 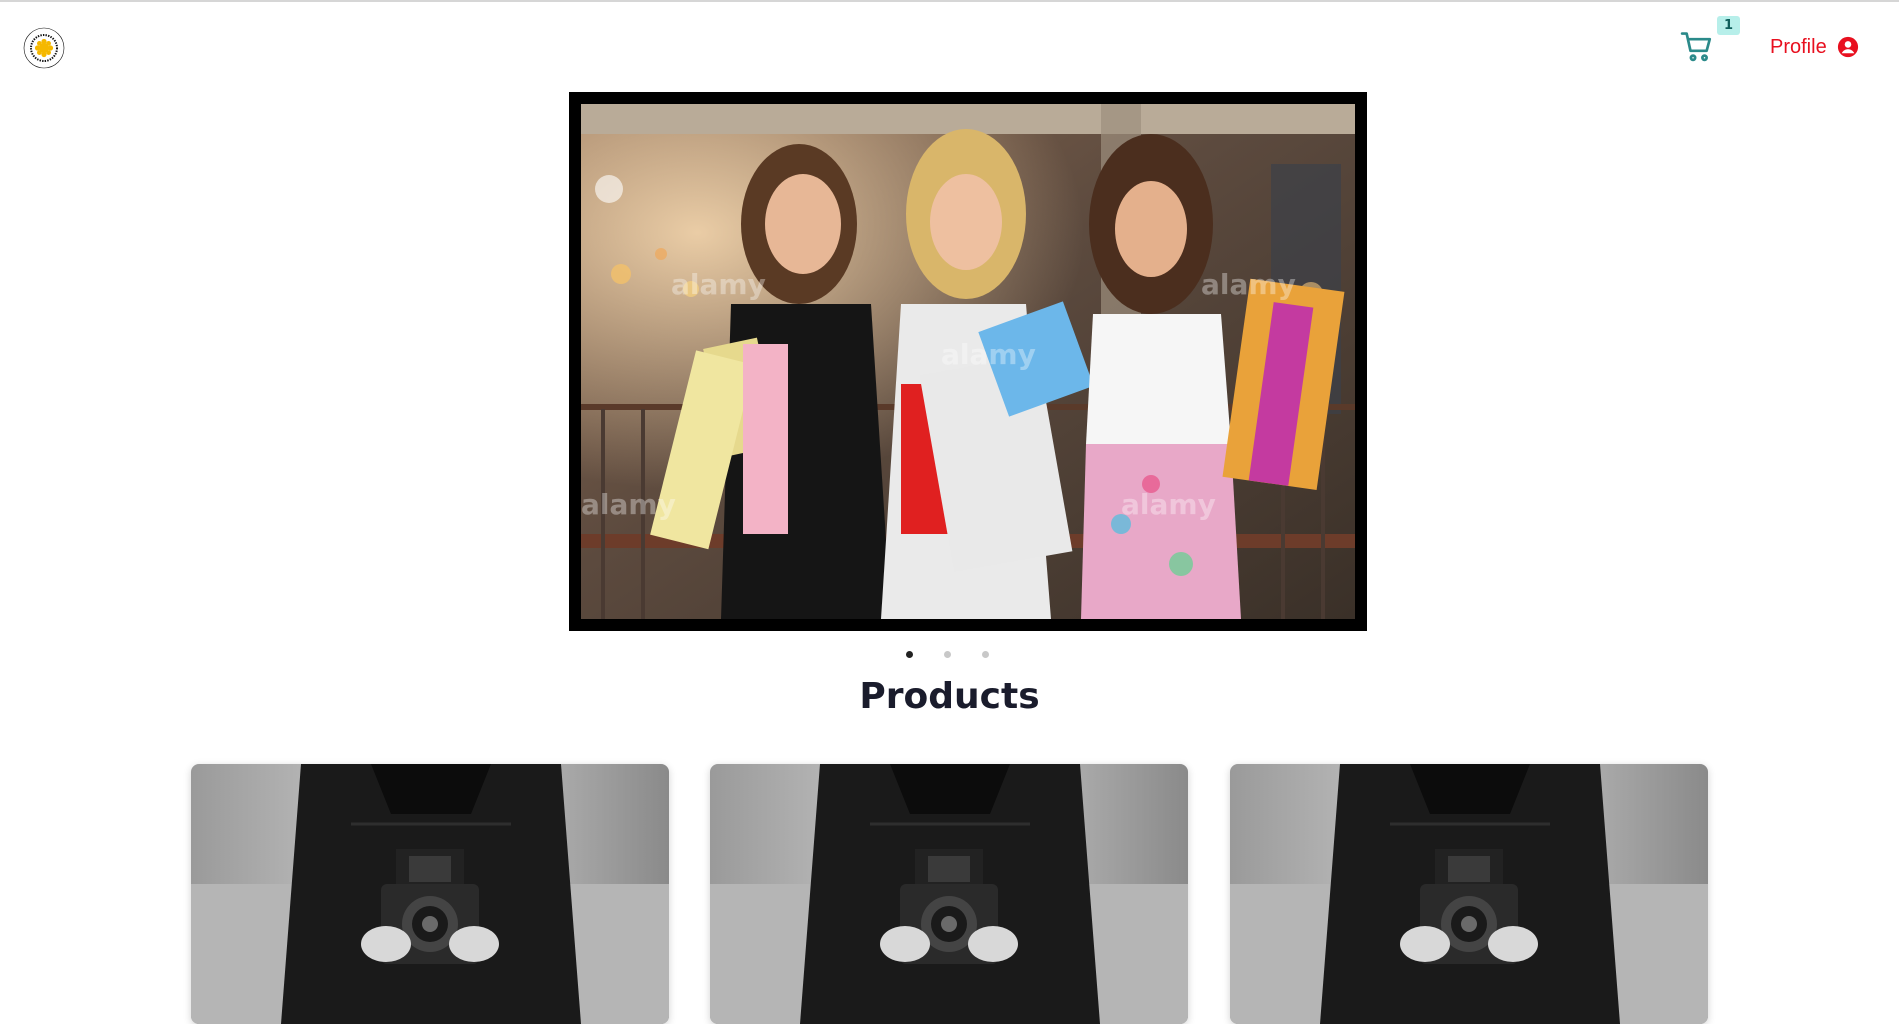 I want to click on shopping-cart-icon, so click(x=1696, y=47).